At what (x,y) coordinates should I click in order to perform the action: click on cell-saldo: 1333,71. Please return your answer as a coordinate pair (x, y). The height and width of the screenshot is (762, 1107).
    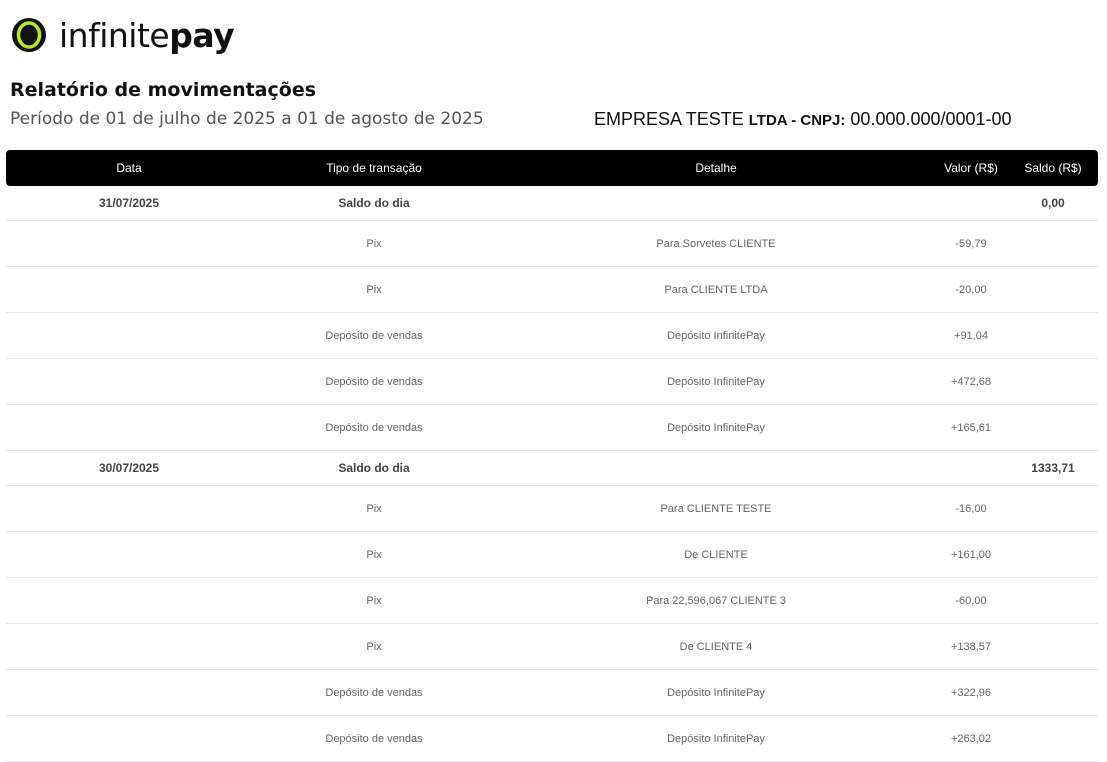
    Looking at the image, I should click on (1053, 468).